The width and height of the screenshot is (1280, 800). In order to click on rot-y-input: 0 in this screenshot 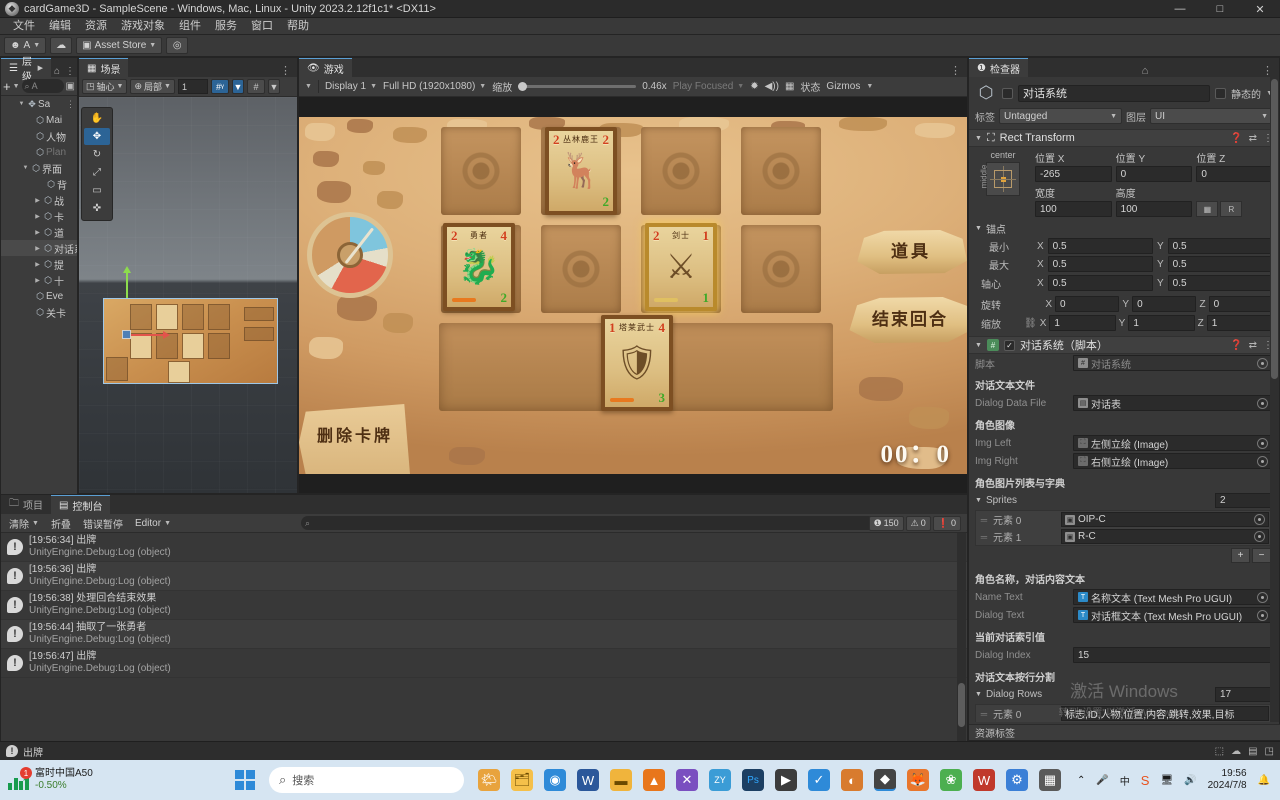, I will do `click(1164, 304)`.